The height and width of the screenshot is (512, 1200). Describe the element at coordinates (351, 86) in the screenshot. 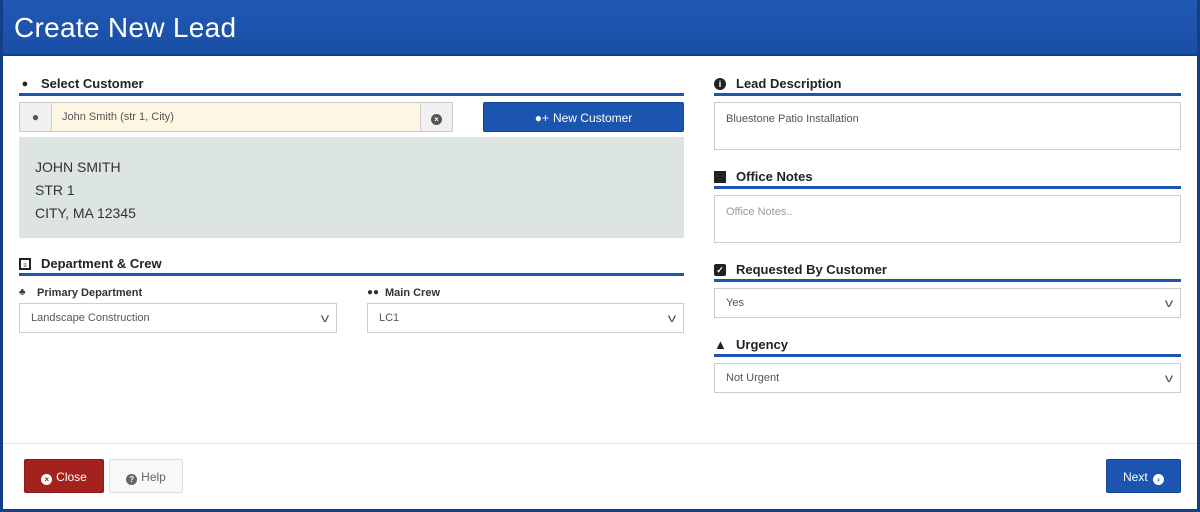

I see `select-customer-heading: ● Select Customer` at that location.